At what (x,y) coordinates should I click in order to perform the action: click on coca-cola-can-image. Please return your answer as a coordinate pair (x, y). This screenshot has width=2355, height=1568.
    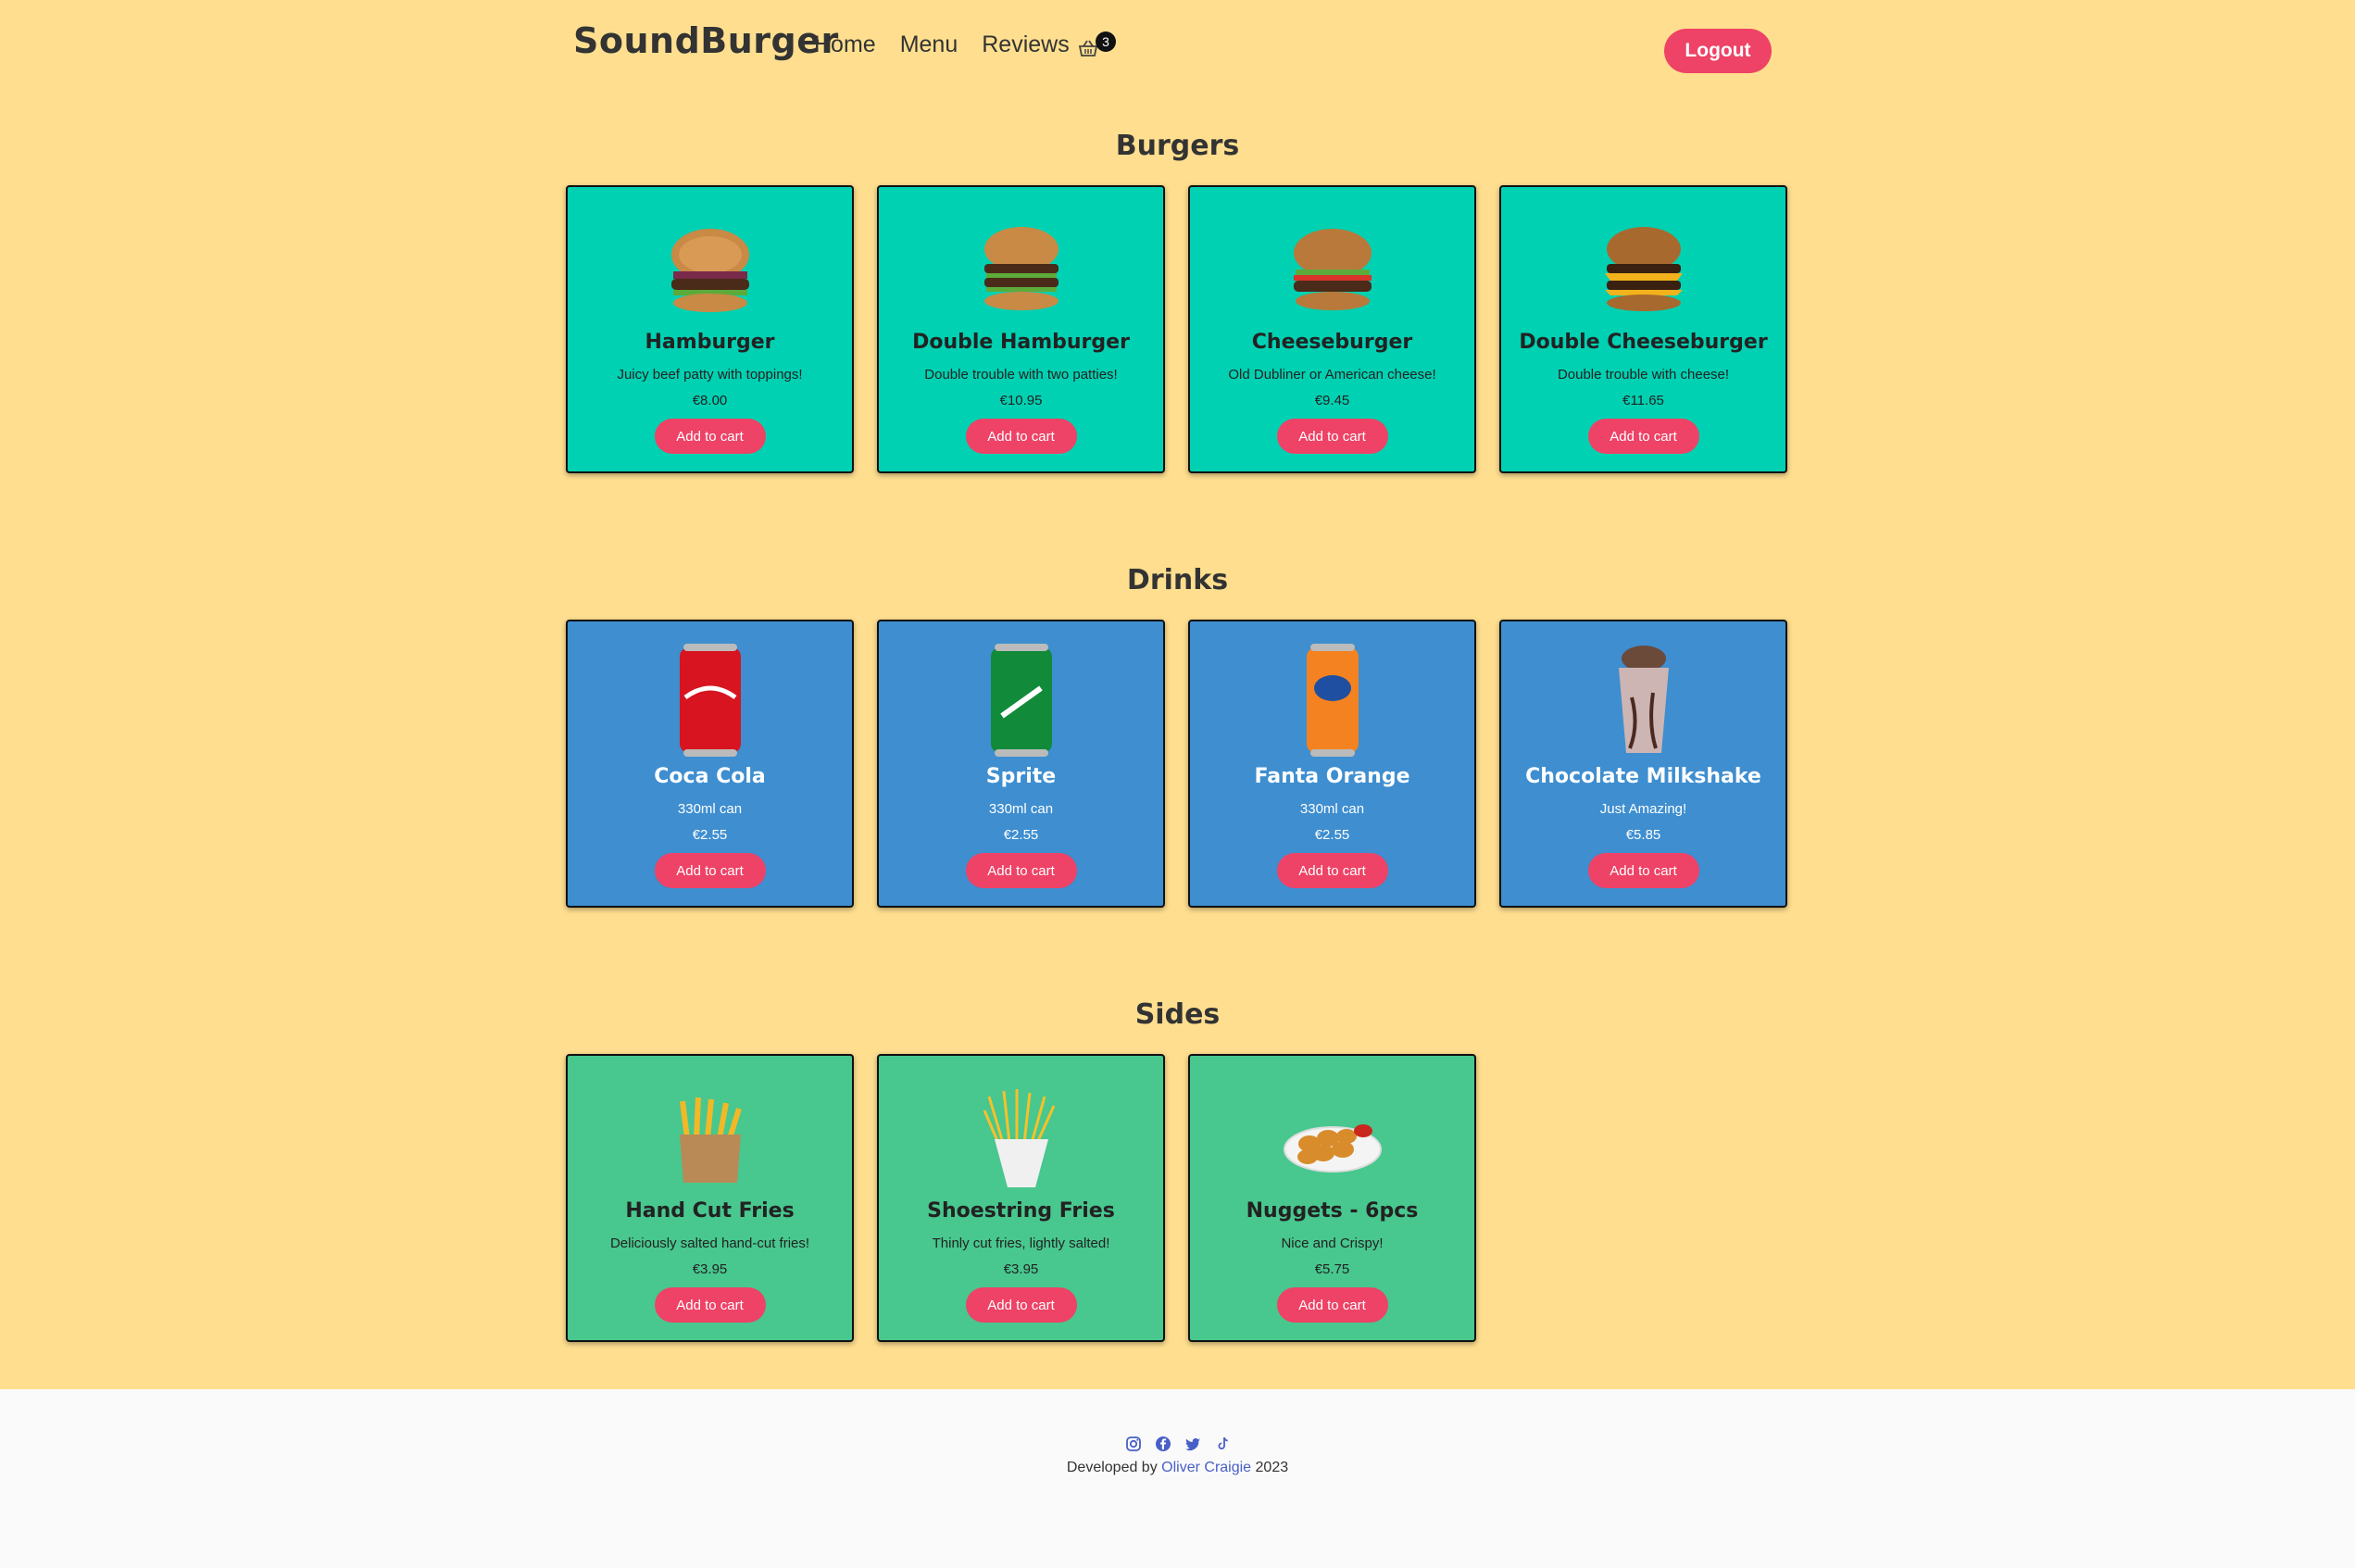
    Looking at the image, I should click on (710, 700).